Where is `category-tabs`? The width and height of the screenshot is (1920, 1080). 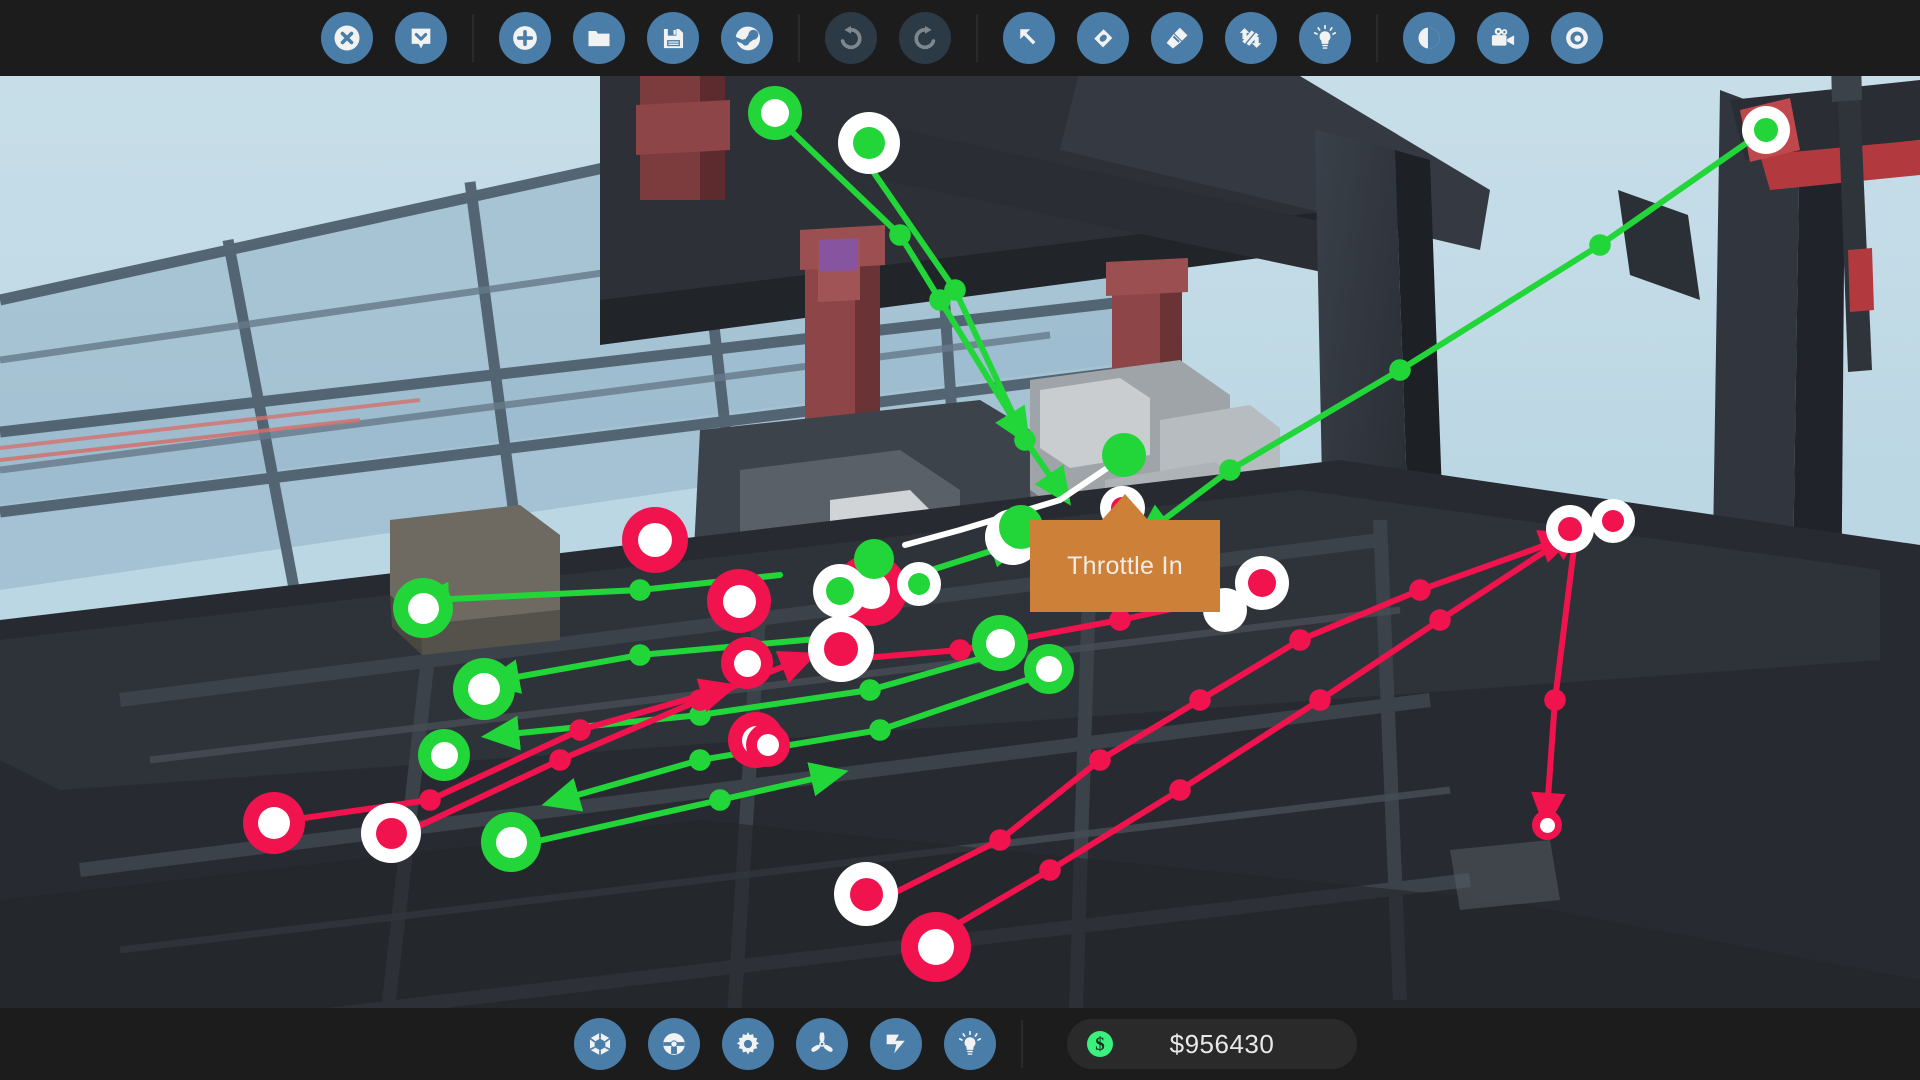
category-tabs is located at coordinates (785, 1044).